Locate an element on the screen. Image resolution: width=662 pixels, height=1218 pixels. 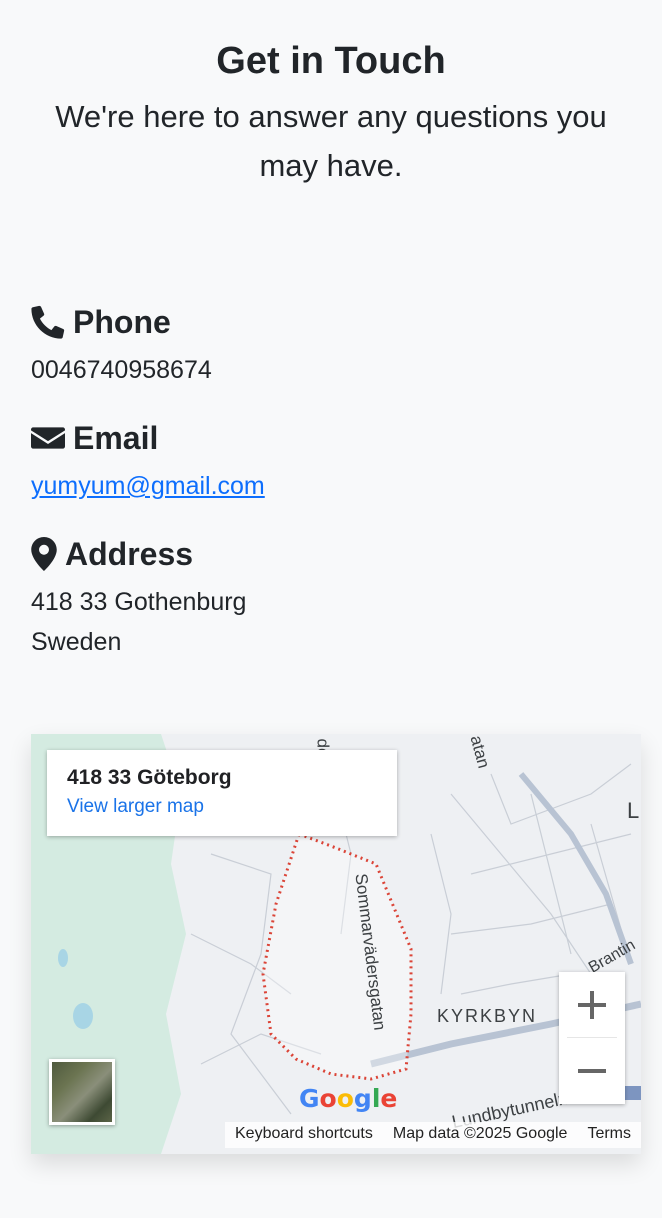
phone-label: Phone is located at coordinates (122, 321).